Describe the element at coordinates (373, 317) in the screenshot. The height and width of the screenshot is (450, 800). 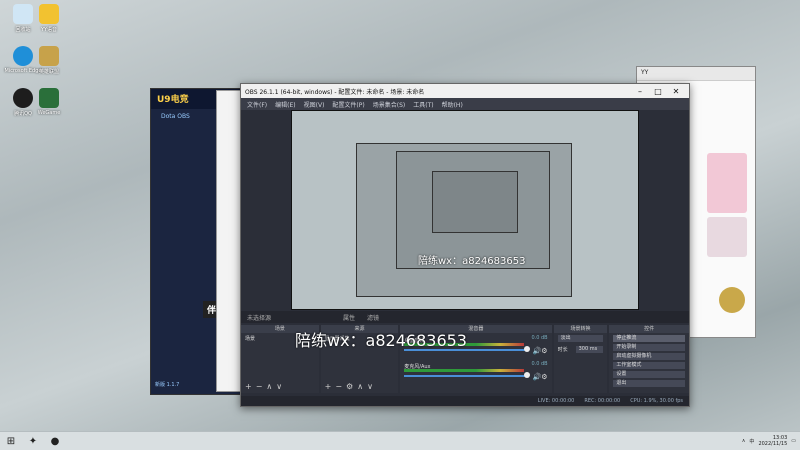
I see `filters-button: 滤镜` at that location.